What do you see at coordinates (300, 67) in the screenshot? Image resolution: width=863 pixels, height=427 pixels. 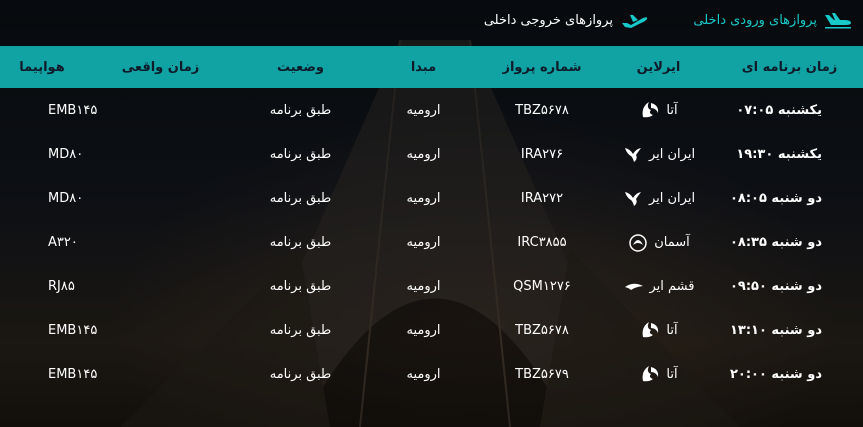 I see `header-status: وضعیت` at bounding box center [300, 67].